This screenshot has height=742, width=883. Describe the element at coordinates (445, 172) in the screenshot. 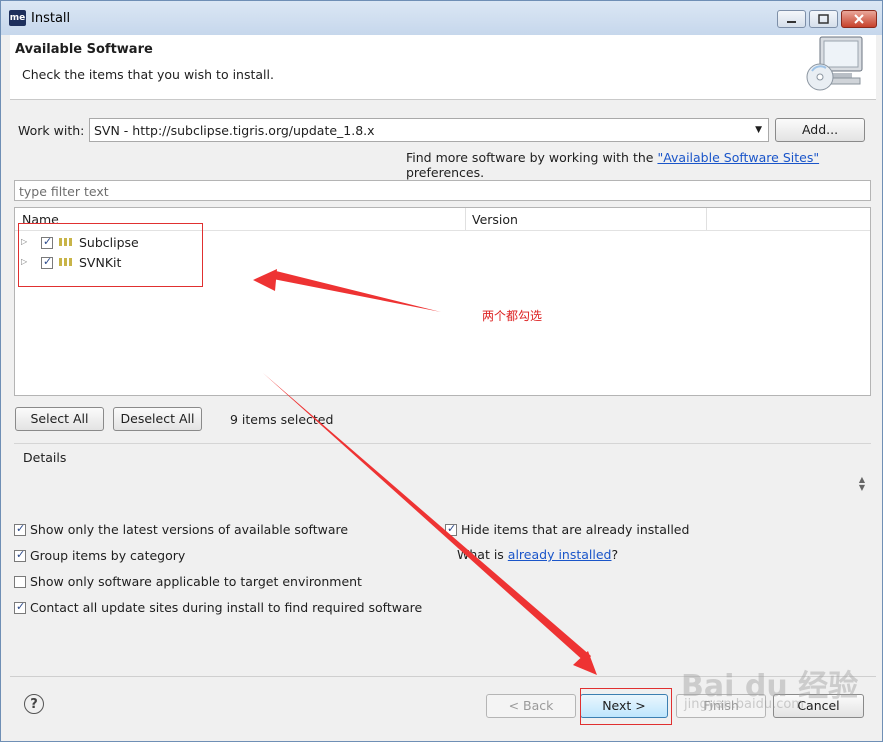

I see `find-more-suffix: preferences.` at that location.